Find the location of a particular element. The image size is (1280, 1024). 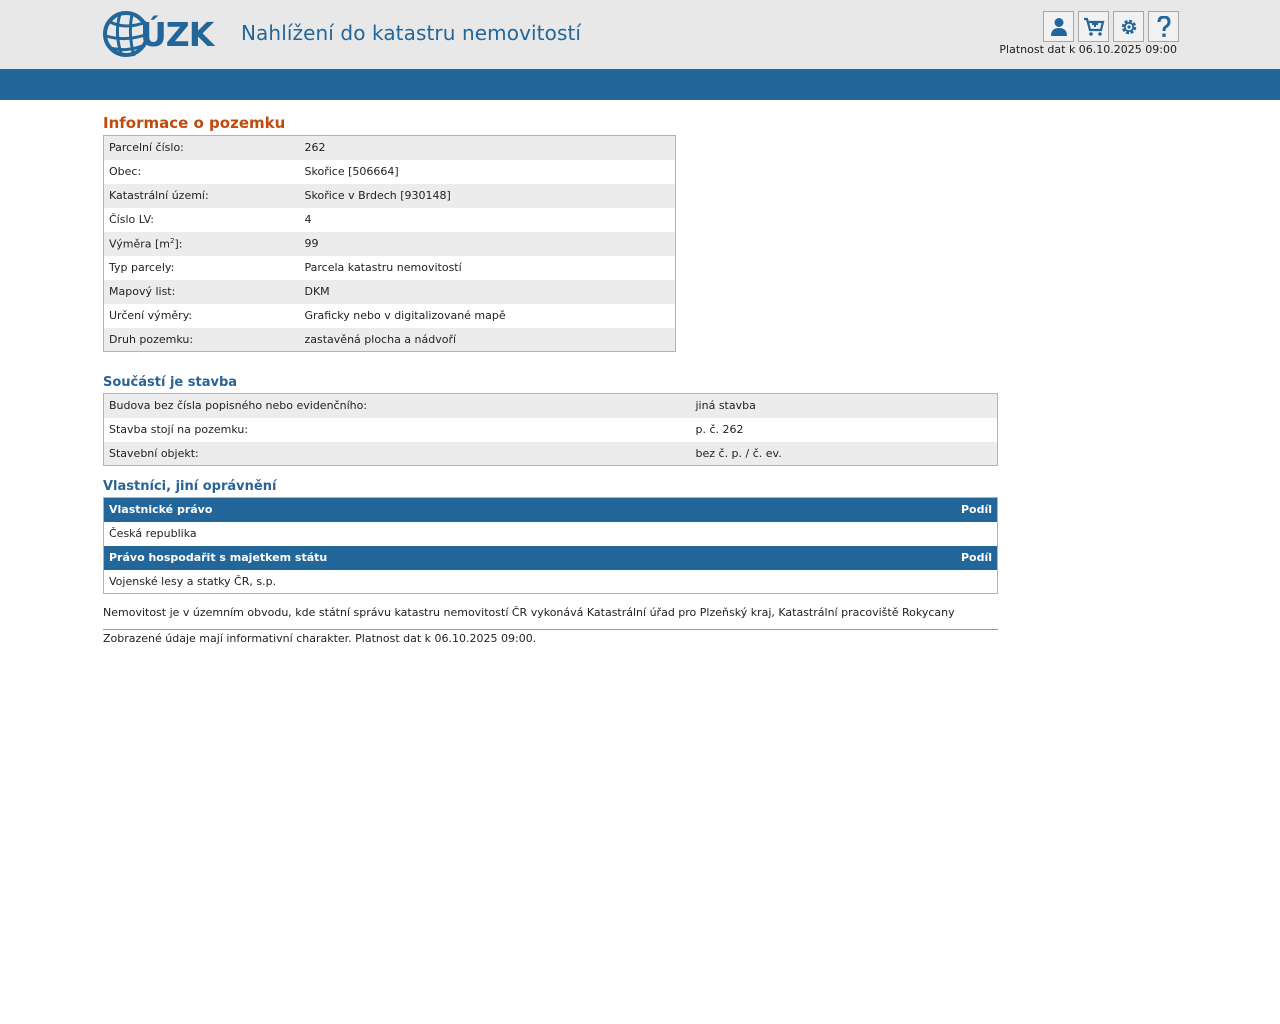

owner-row: Vojenské lesy a statky ČR, s.p. is located at coordinates (550, 581).